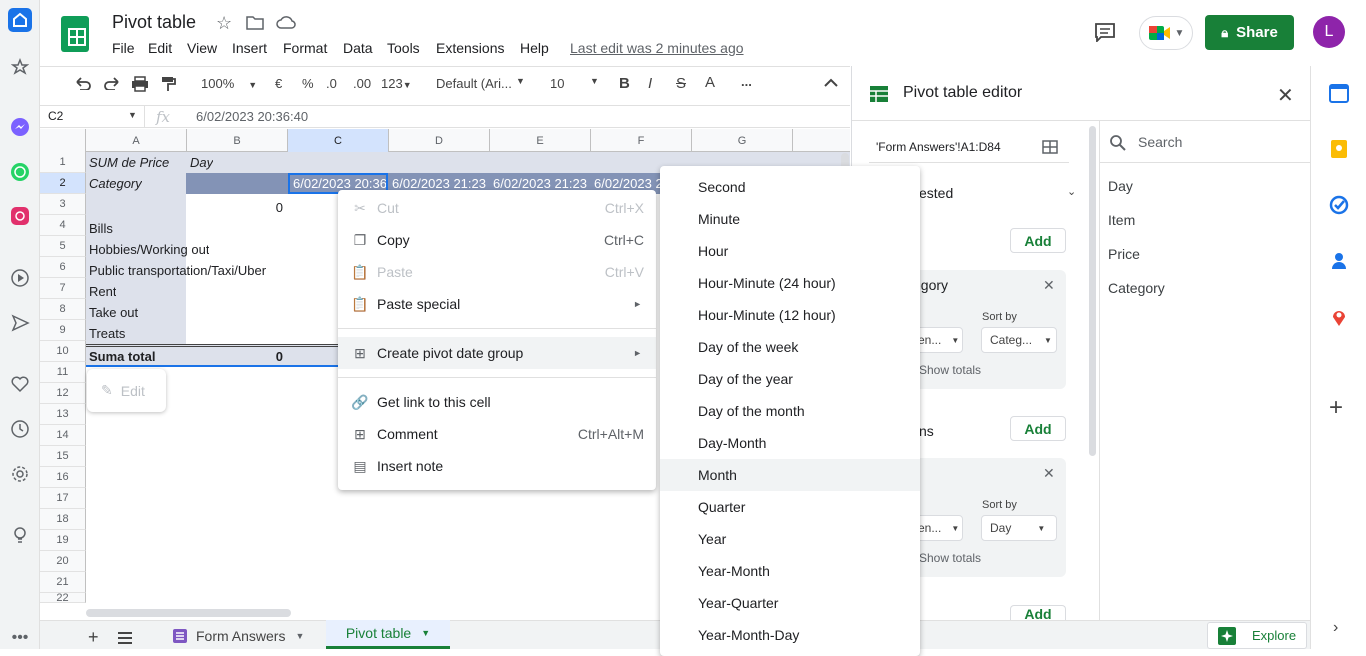 The image size is (1366, 656). What do you see at coordinates (790, 475) in the screenshot?
I see `submenu-item-month: Month` at bounding box center [790, 475].